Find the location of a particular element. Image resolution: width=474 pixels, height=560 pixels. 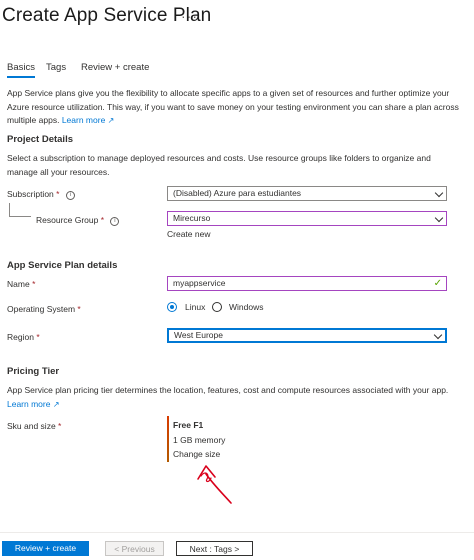

resource-group-dropdown: Mirecurso is located at coordinates (307, 218).